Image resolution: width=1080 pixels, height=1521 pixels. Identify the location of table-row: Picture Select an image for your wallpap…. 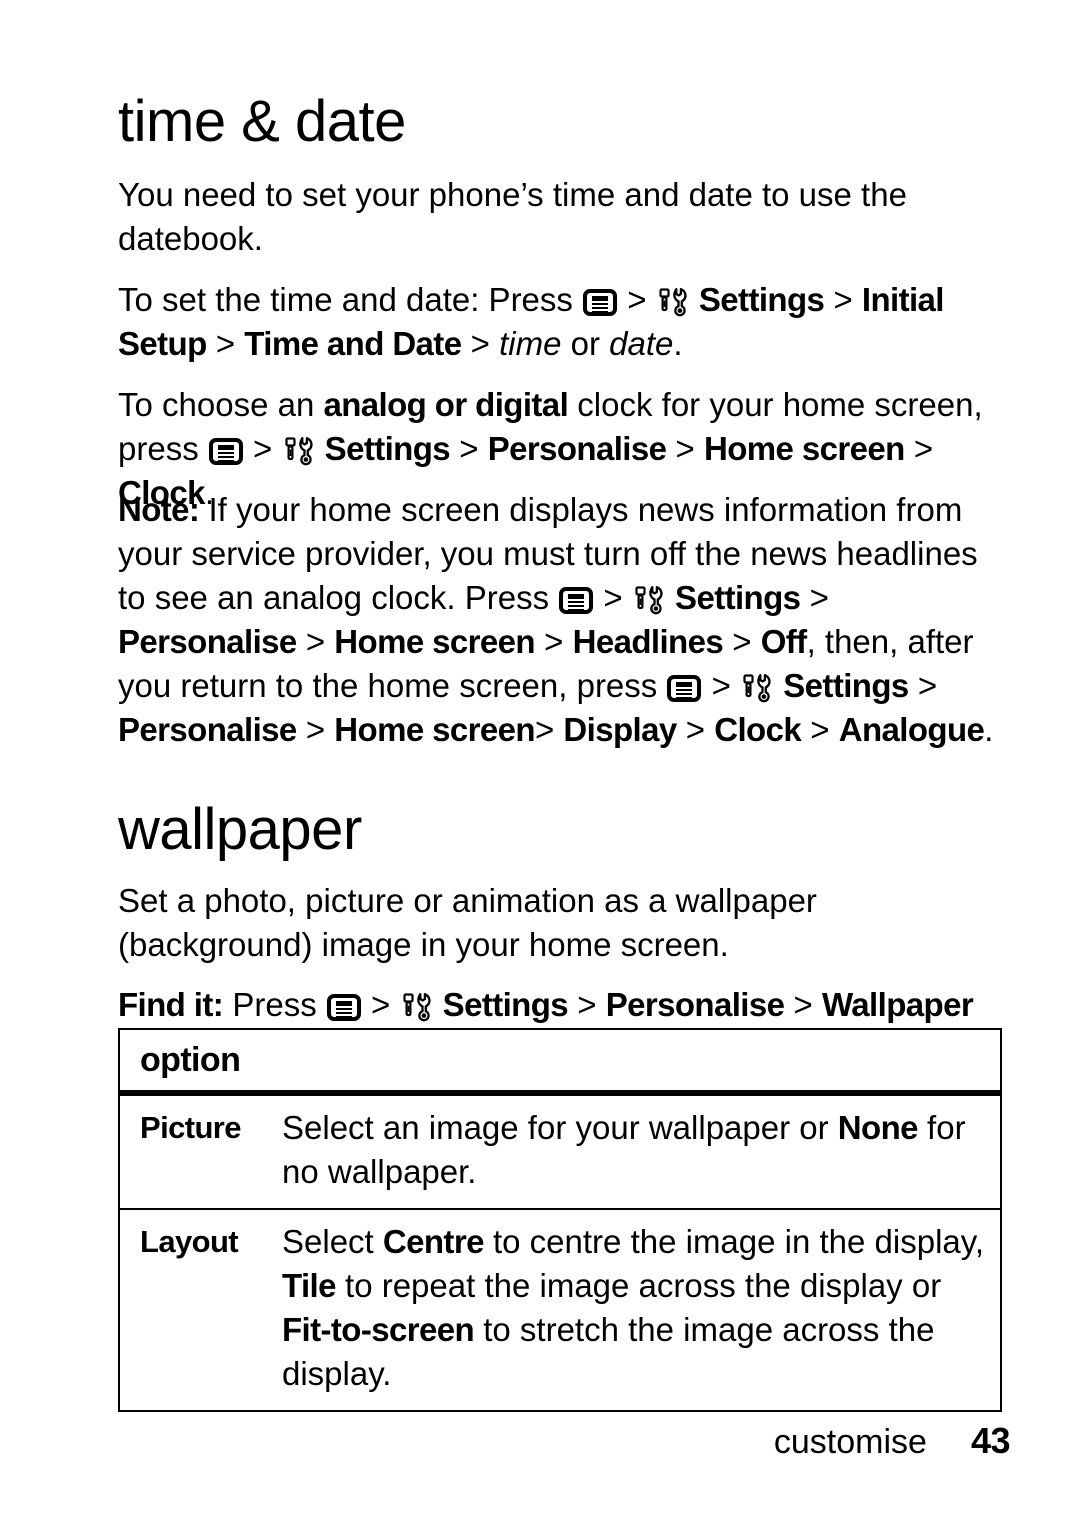
(560, 1153).